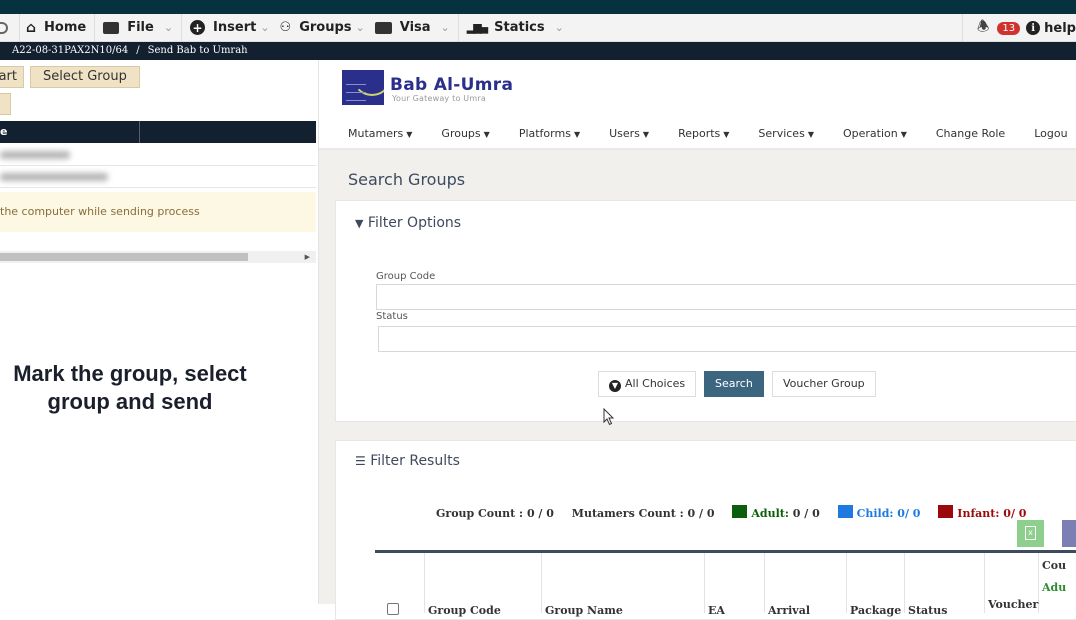 This screenshot has width=1076, height=620. Describe the element at coordinates (461, 133) in the screenshot. I see `nav-label: Groups` at that location.